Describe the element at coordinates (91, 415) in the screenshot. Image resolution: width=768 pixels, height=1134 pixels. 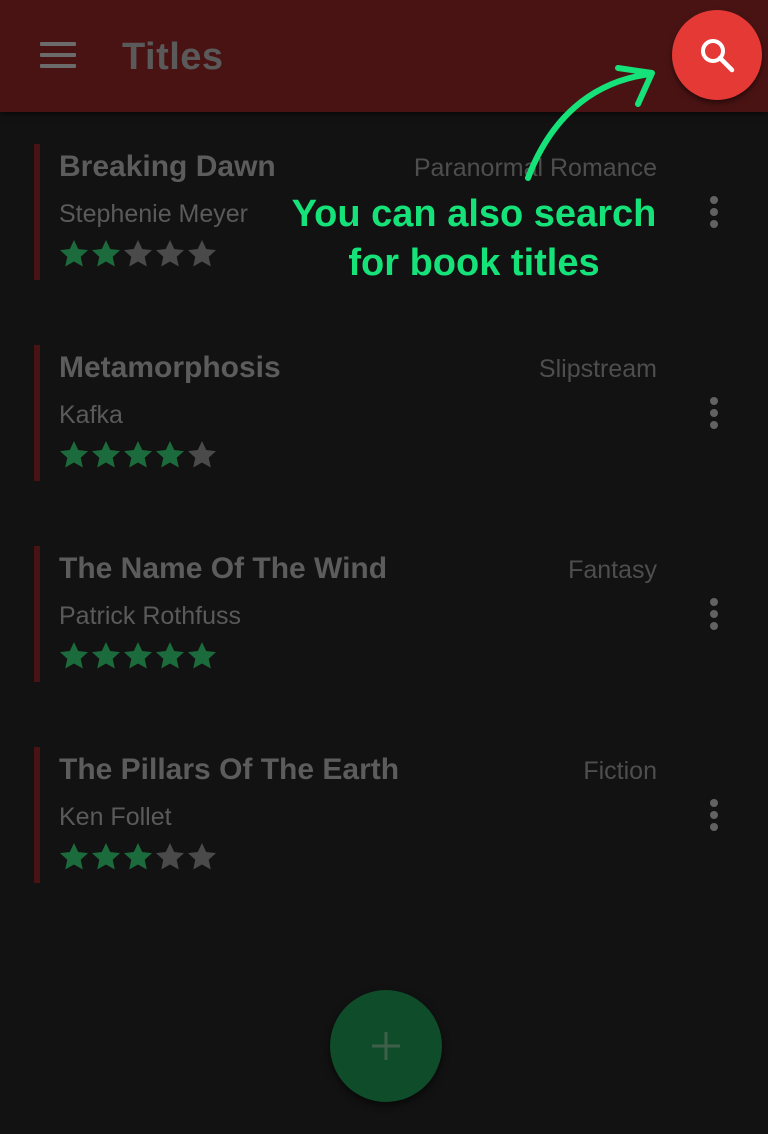
I see `book-author: Kafka` at that location.